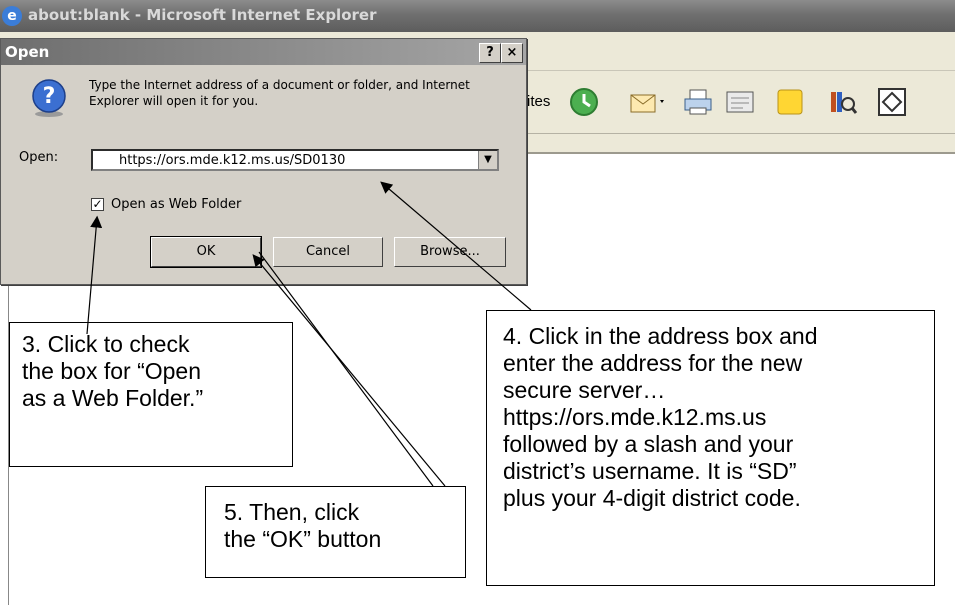 The width and height of the screenshot is (955, 605). What do you see at coordinates (176, 204) in the screenshot?
I see `checkbox-label: Open as Web Folder` at bounding box center [176, 204].